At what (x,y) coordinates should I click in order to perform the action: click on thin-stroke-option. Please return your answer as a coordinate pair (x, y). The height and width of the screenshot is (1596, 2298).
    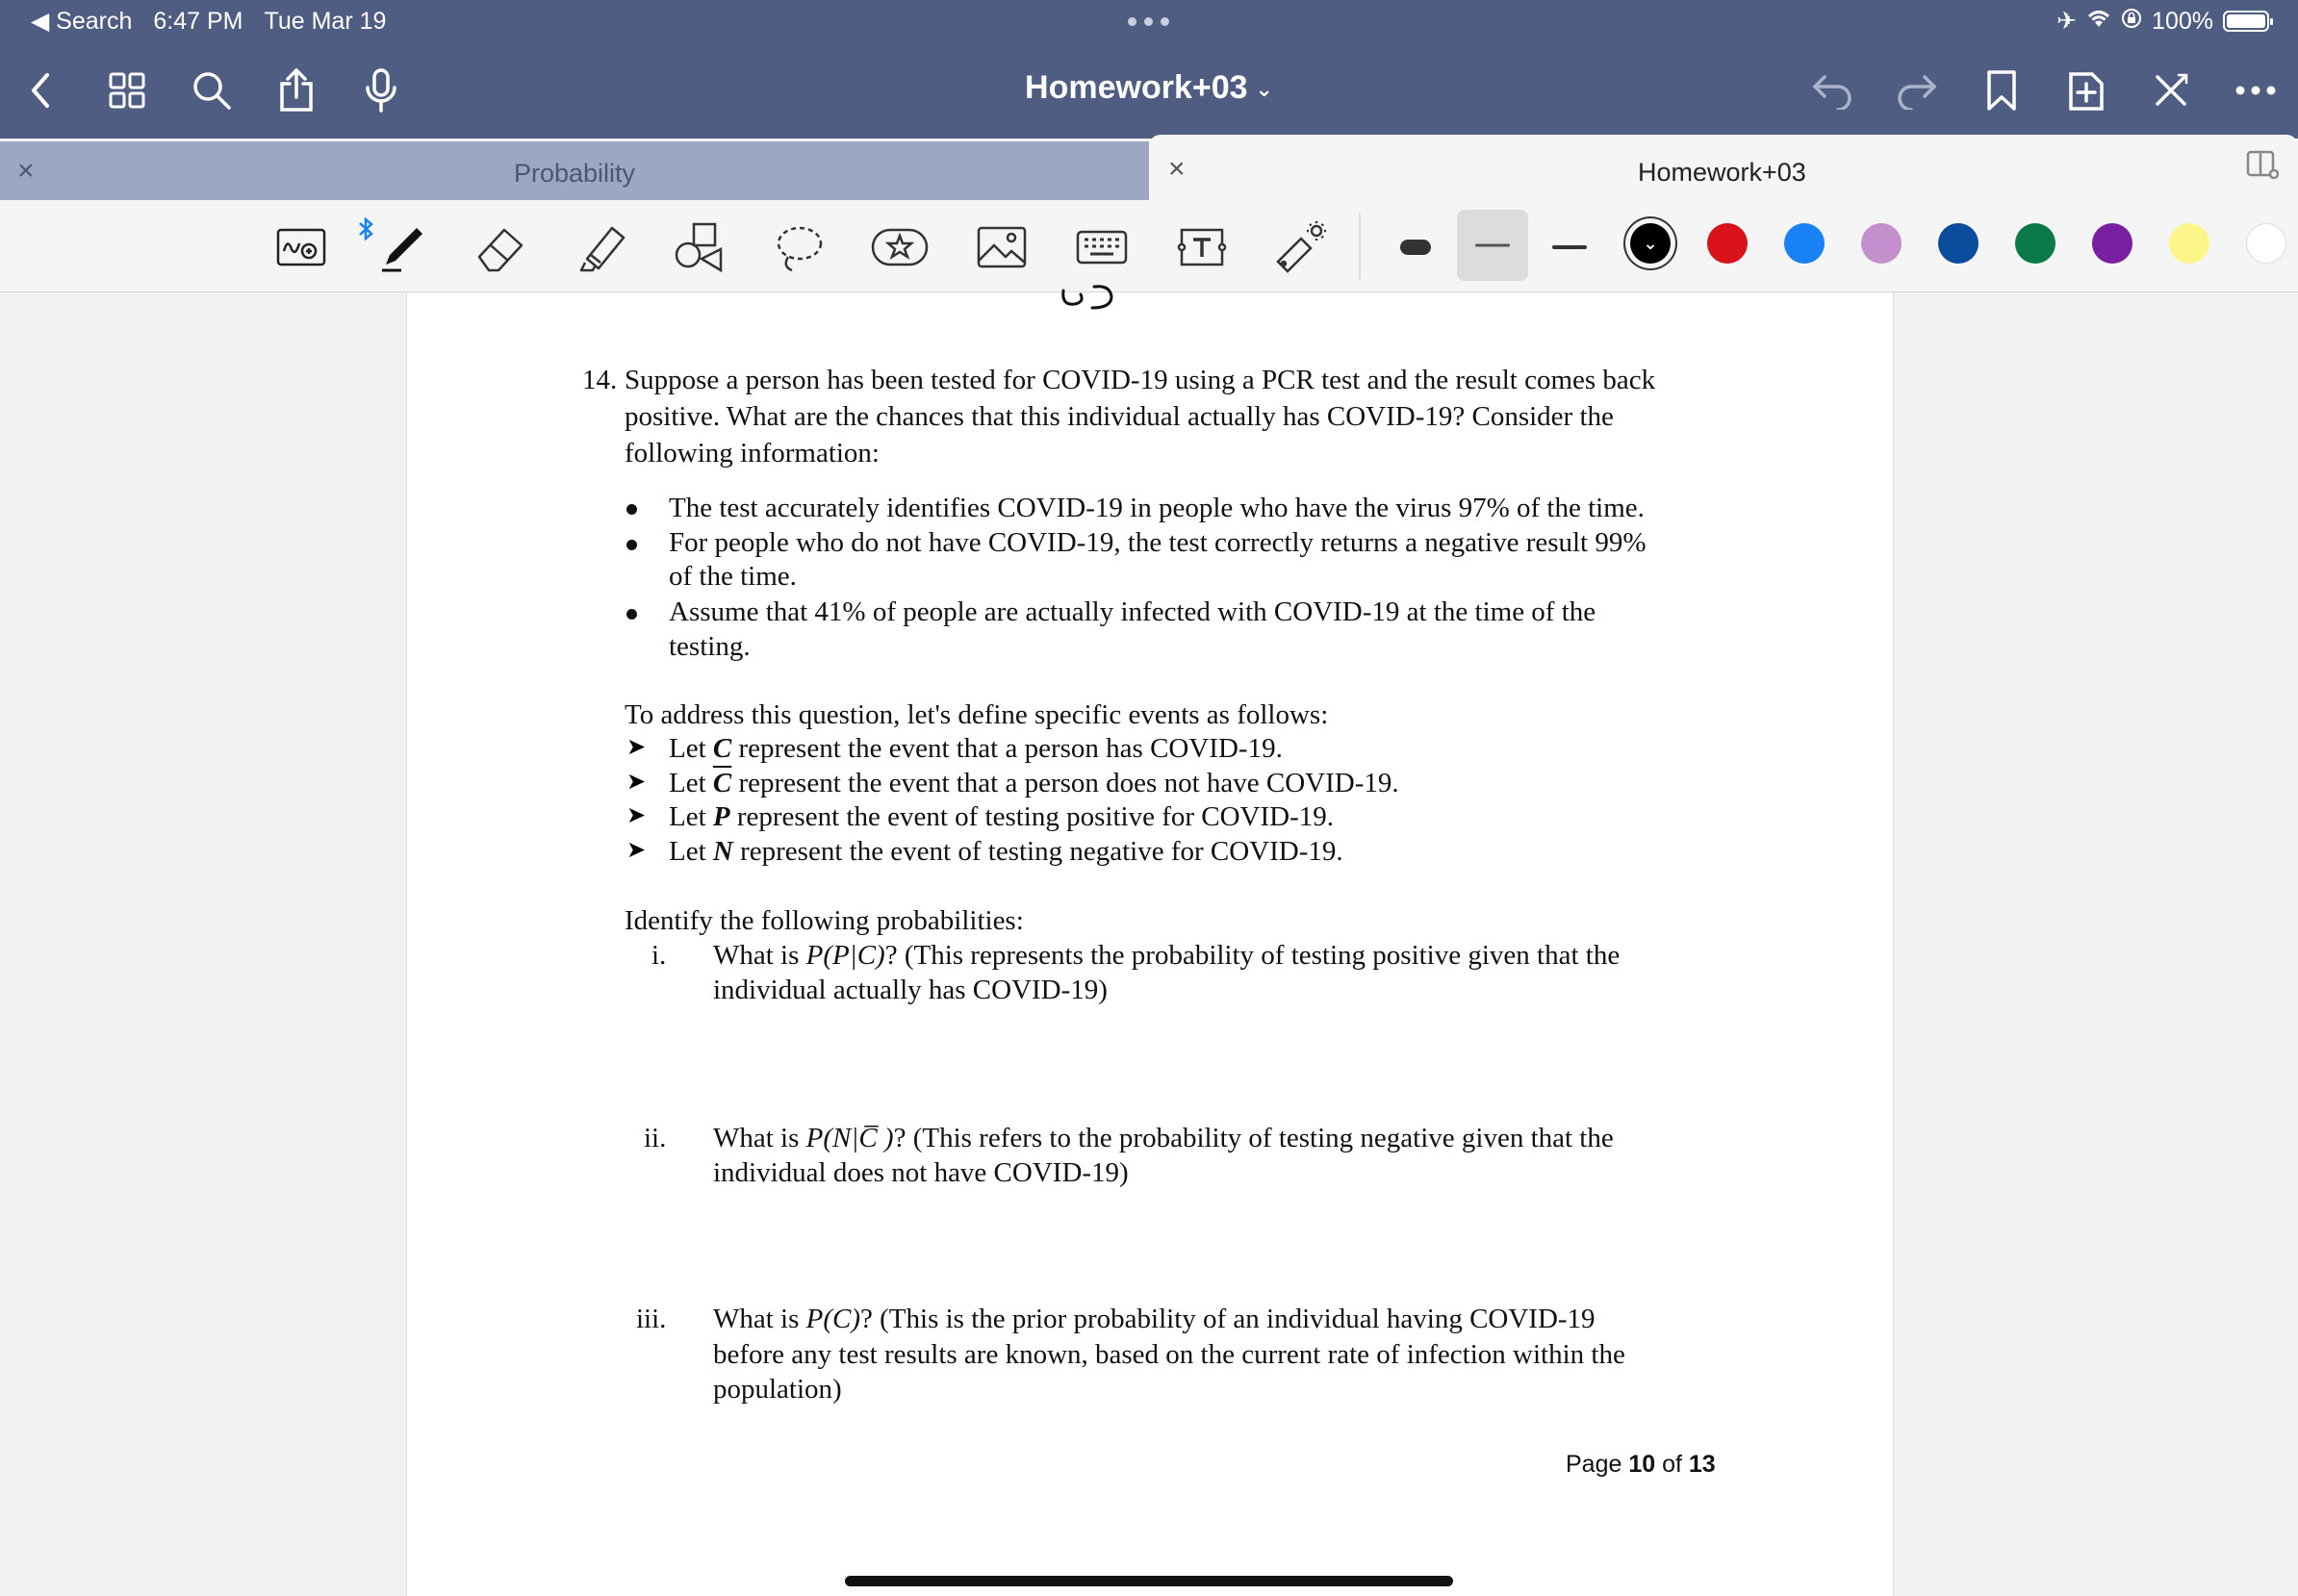
    Looking at the image, I should click on (1569, 247).